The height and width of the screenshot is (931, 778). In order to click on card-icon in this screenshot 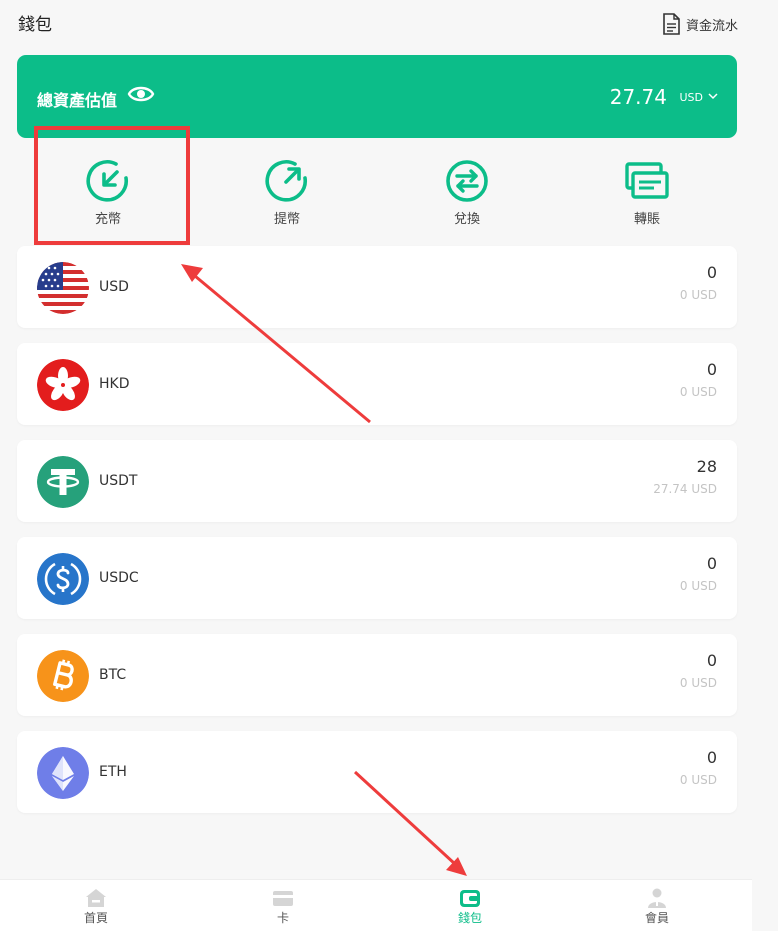, I will do `click(283, 898)`.